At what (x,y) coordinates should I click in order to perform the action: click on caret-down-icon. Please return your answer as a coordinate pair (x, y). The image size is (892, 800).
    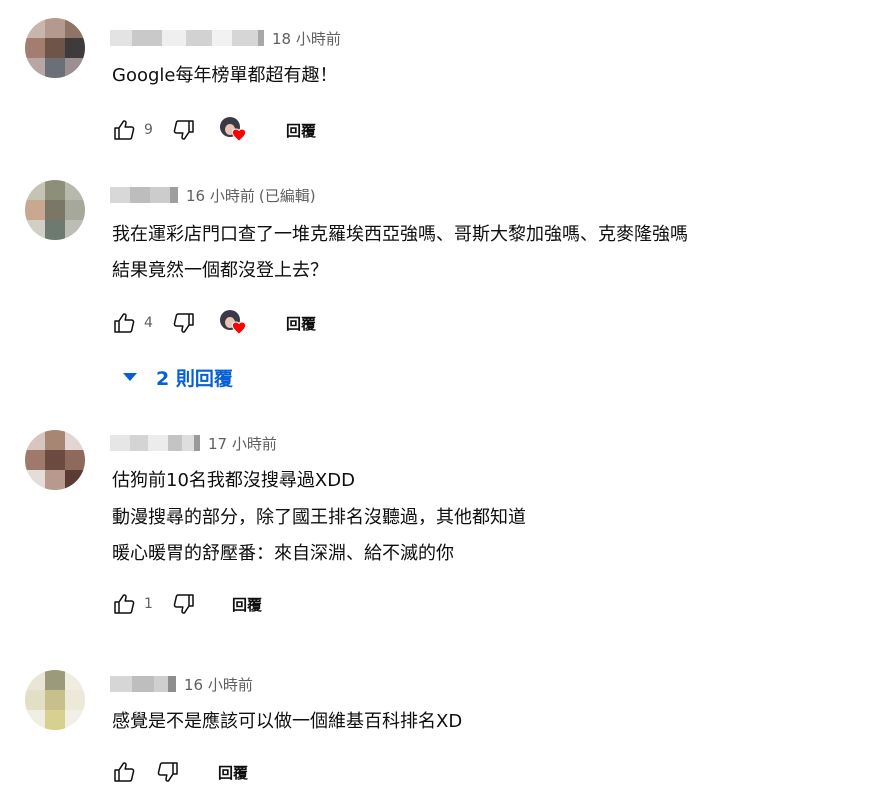
    Looking at the image, I should click on (130, 377).